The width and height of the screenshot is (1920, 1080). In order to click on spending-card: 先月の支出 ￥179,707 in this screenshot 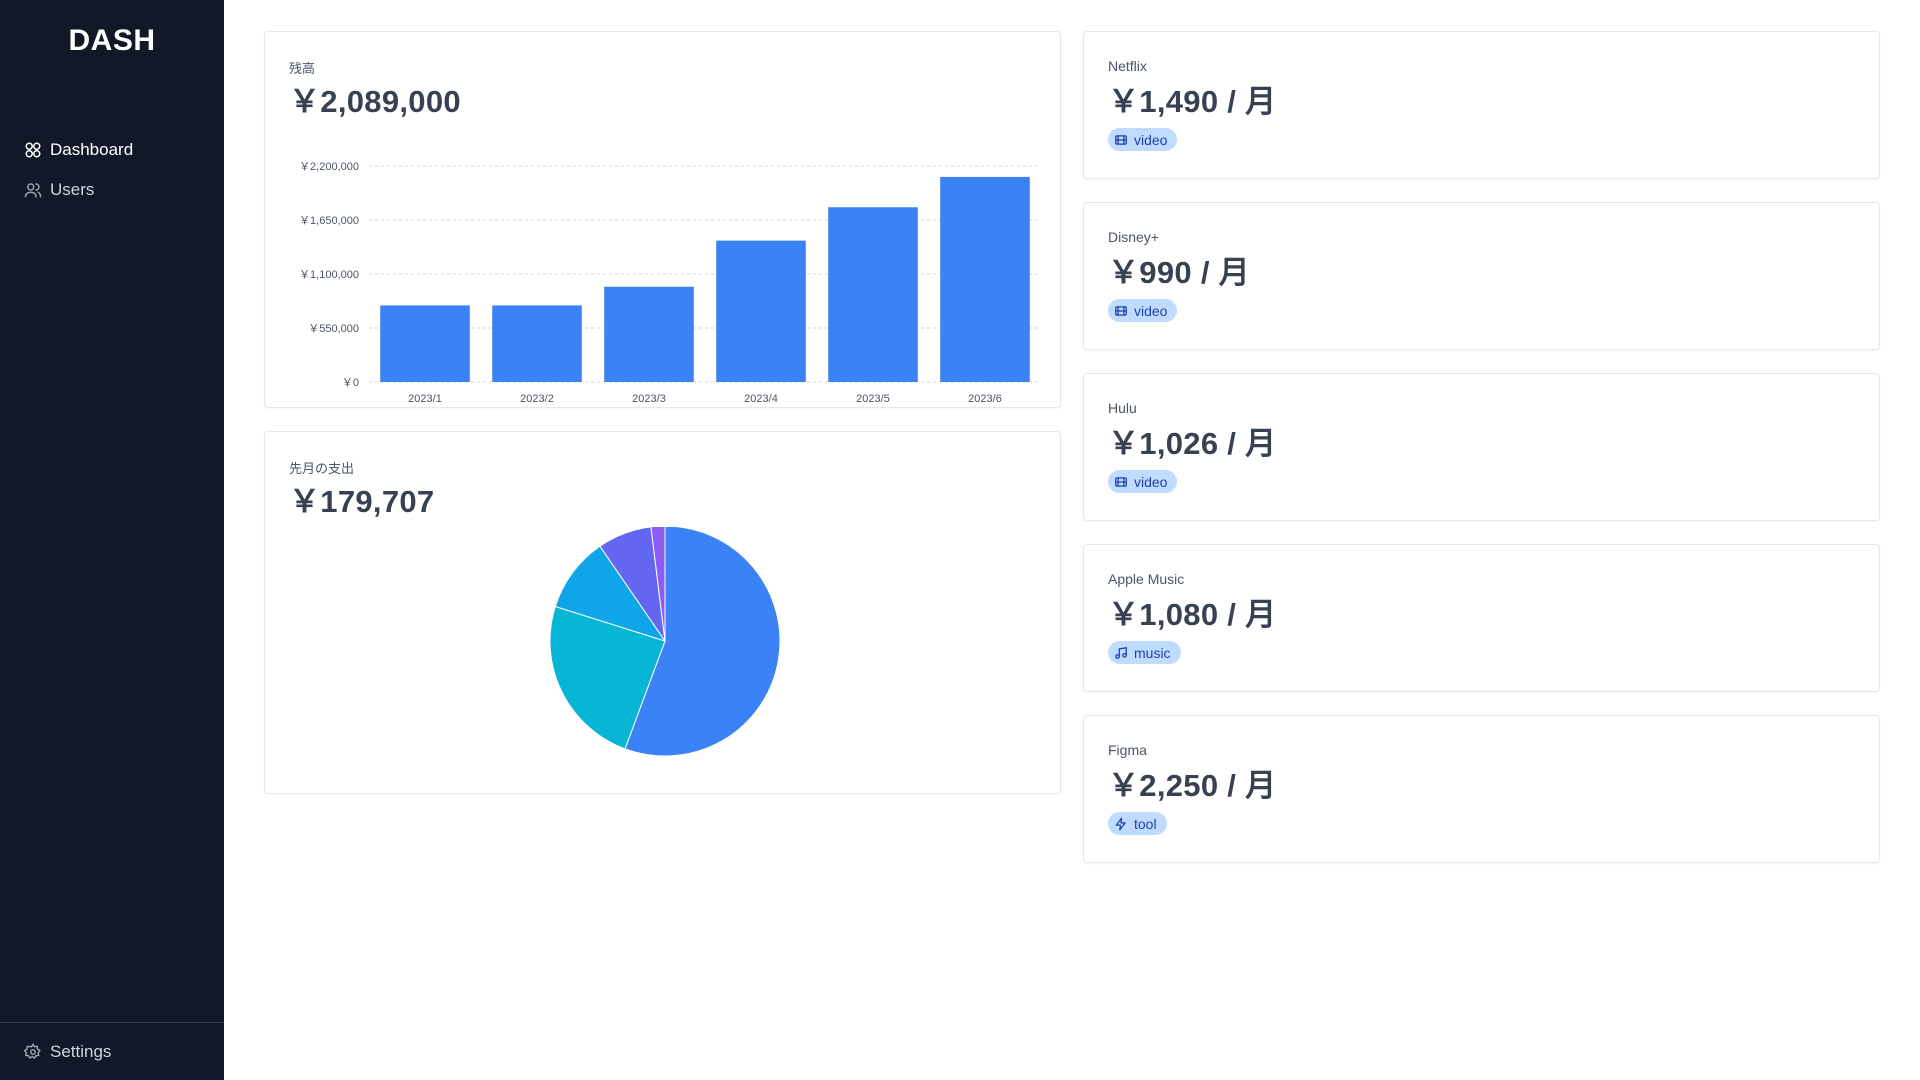, I will do `click(662, 612)`.